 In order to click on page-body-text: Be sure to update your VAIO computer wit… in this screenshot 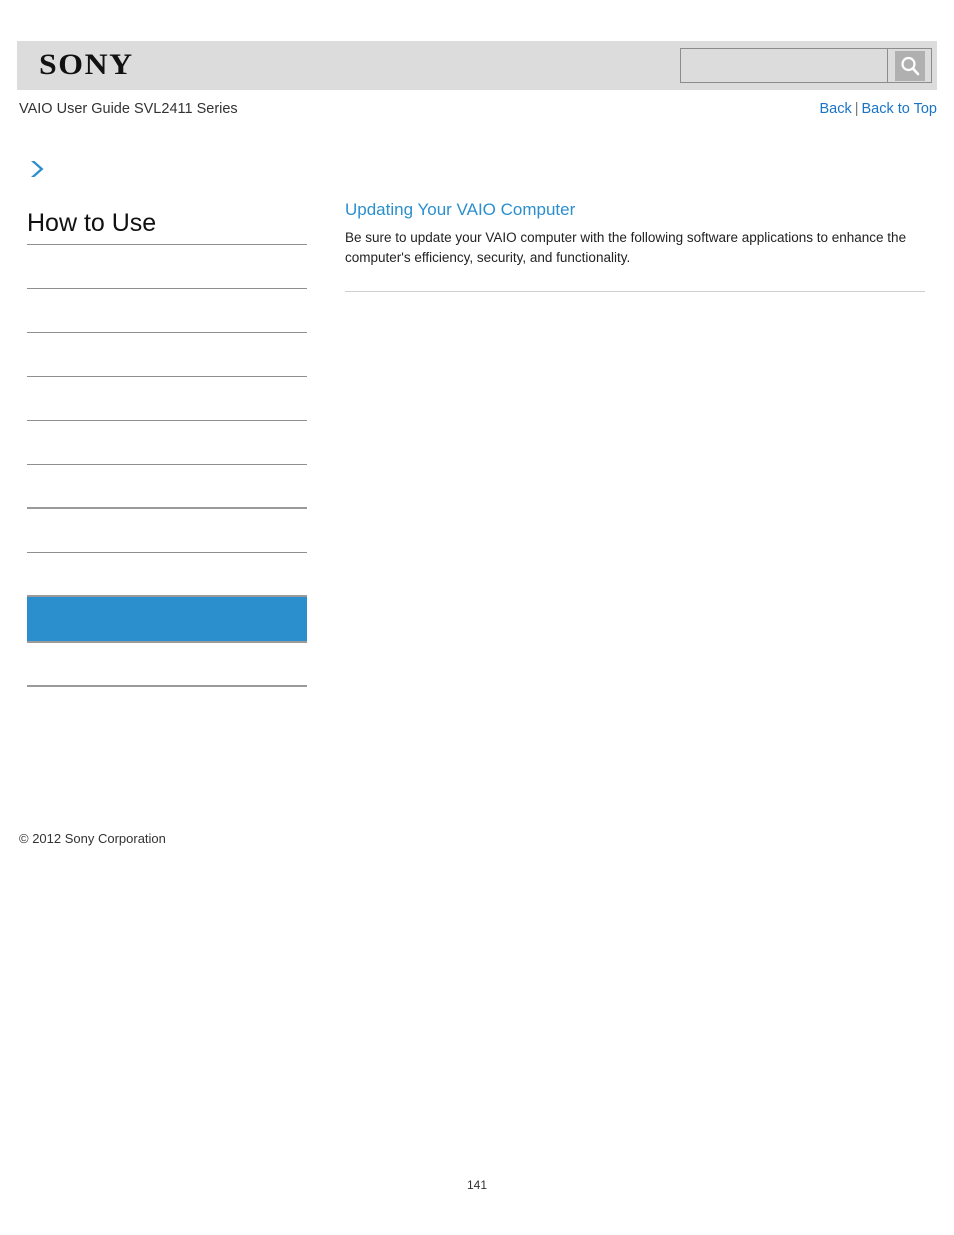, I will do `click(626, 247)`.